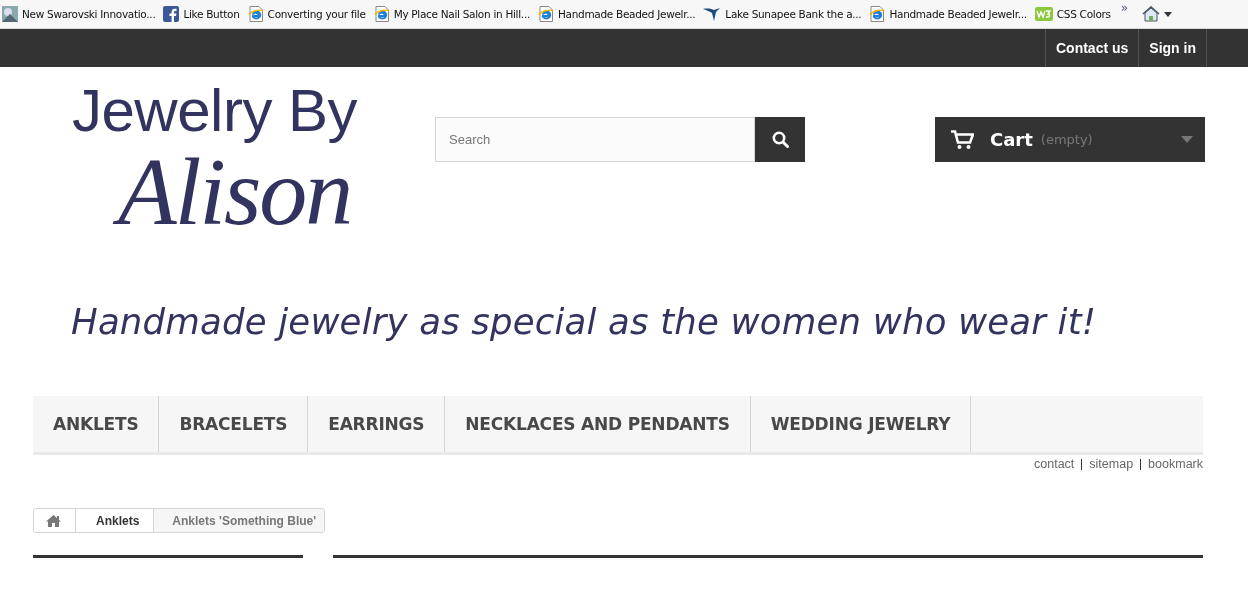 Image resolution: width=1248 pixels, height=600 pixels. Describe the element at coordinates (1070, 139) in the screenshot. I see `cart-button: Cart (empty)` at that location.